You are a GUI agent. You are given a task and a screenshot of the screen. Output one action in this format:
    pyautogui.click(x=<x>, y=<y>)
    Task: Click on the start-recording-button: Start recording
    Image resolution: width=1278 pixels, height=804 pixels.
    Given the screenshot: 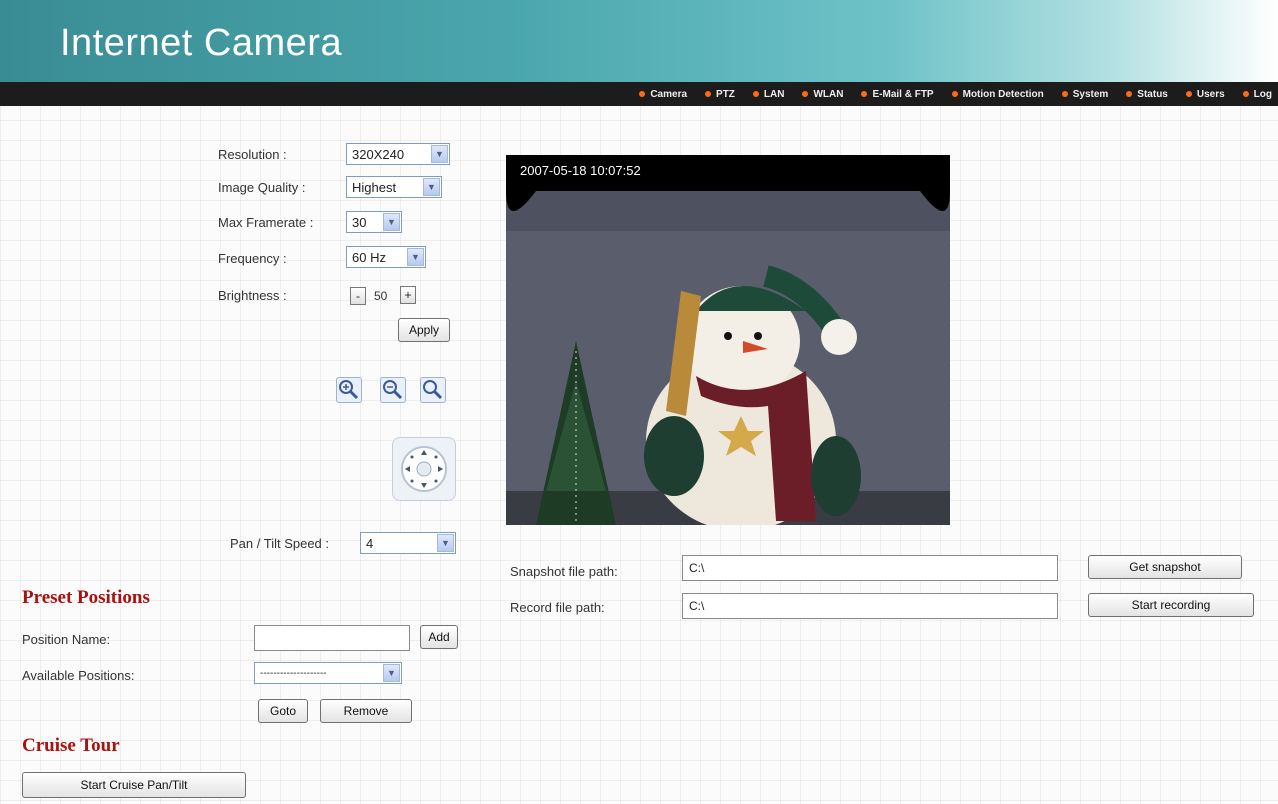 What is the action you would take?
    pyautogui.click(x=1171, y=605)
    